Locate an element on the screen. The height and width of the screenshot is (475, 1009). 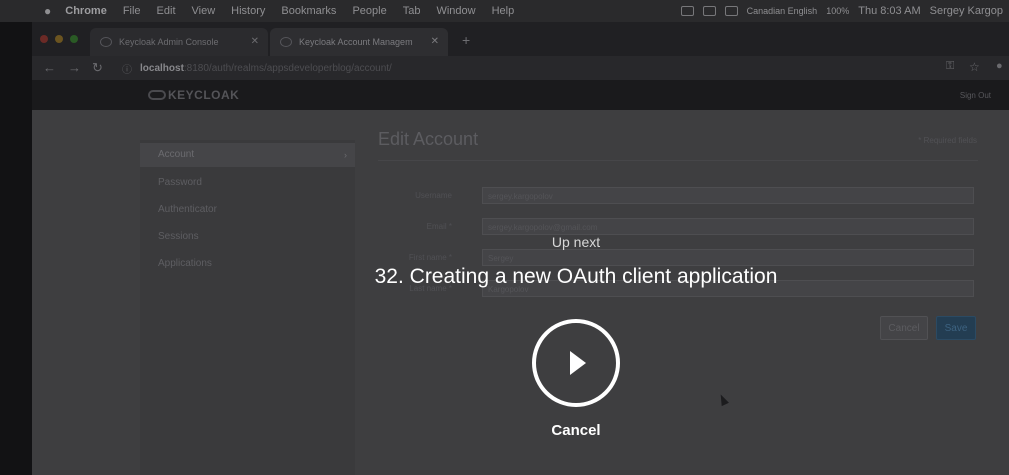
cancel-autoplay-button: Cancel is located at coordinates (576, 430).